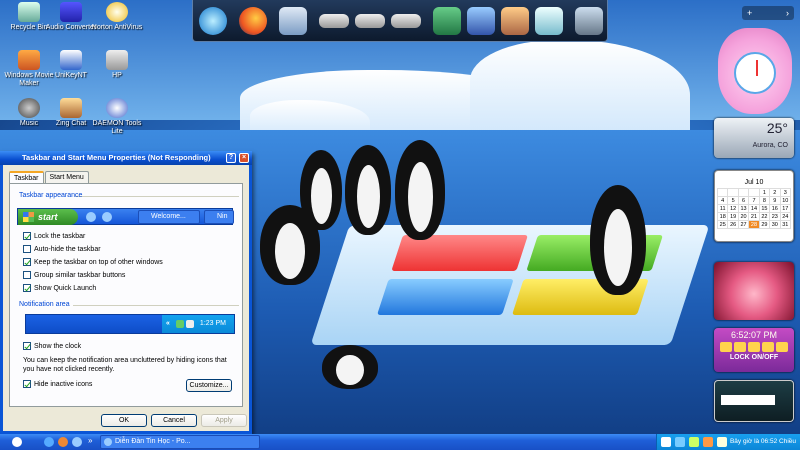  I want to click on option-lock-taskbar: Lock the taskbar, so click(54, 236).